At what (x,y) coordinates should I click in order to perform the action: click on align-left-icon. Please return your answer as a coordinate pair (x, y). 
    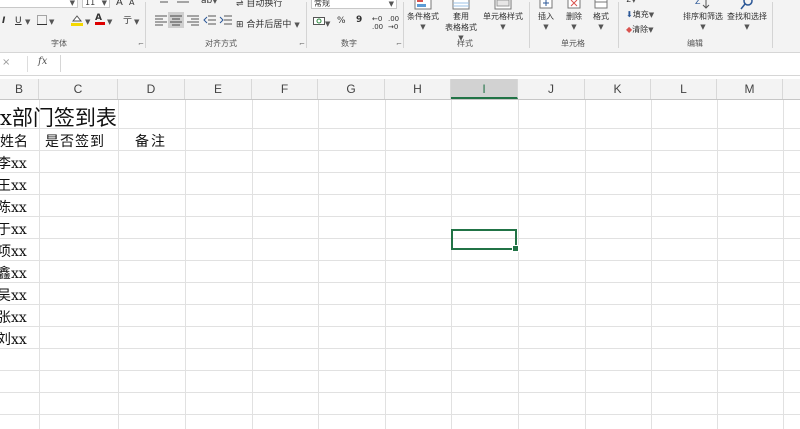
    Looking at the image, I should click on (161, 21).